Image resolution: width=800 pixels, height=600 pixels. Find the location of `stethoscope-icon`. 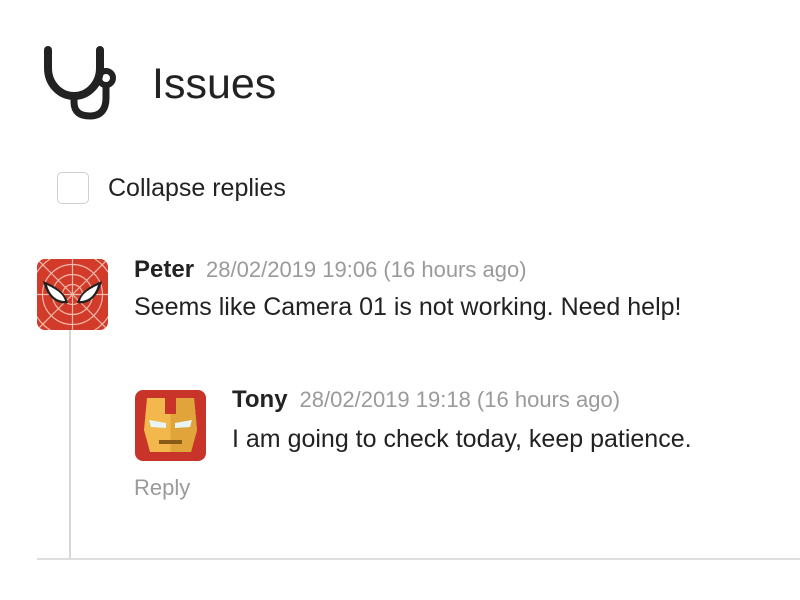

stethoscope-icon is located at coordinates (78, 82).